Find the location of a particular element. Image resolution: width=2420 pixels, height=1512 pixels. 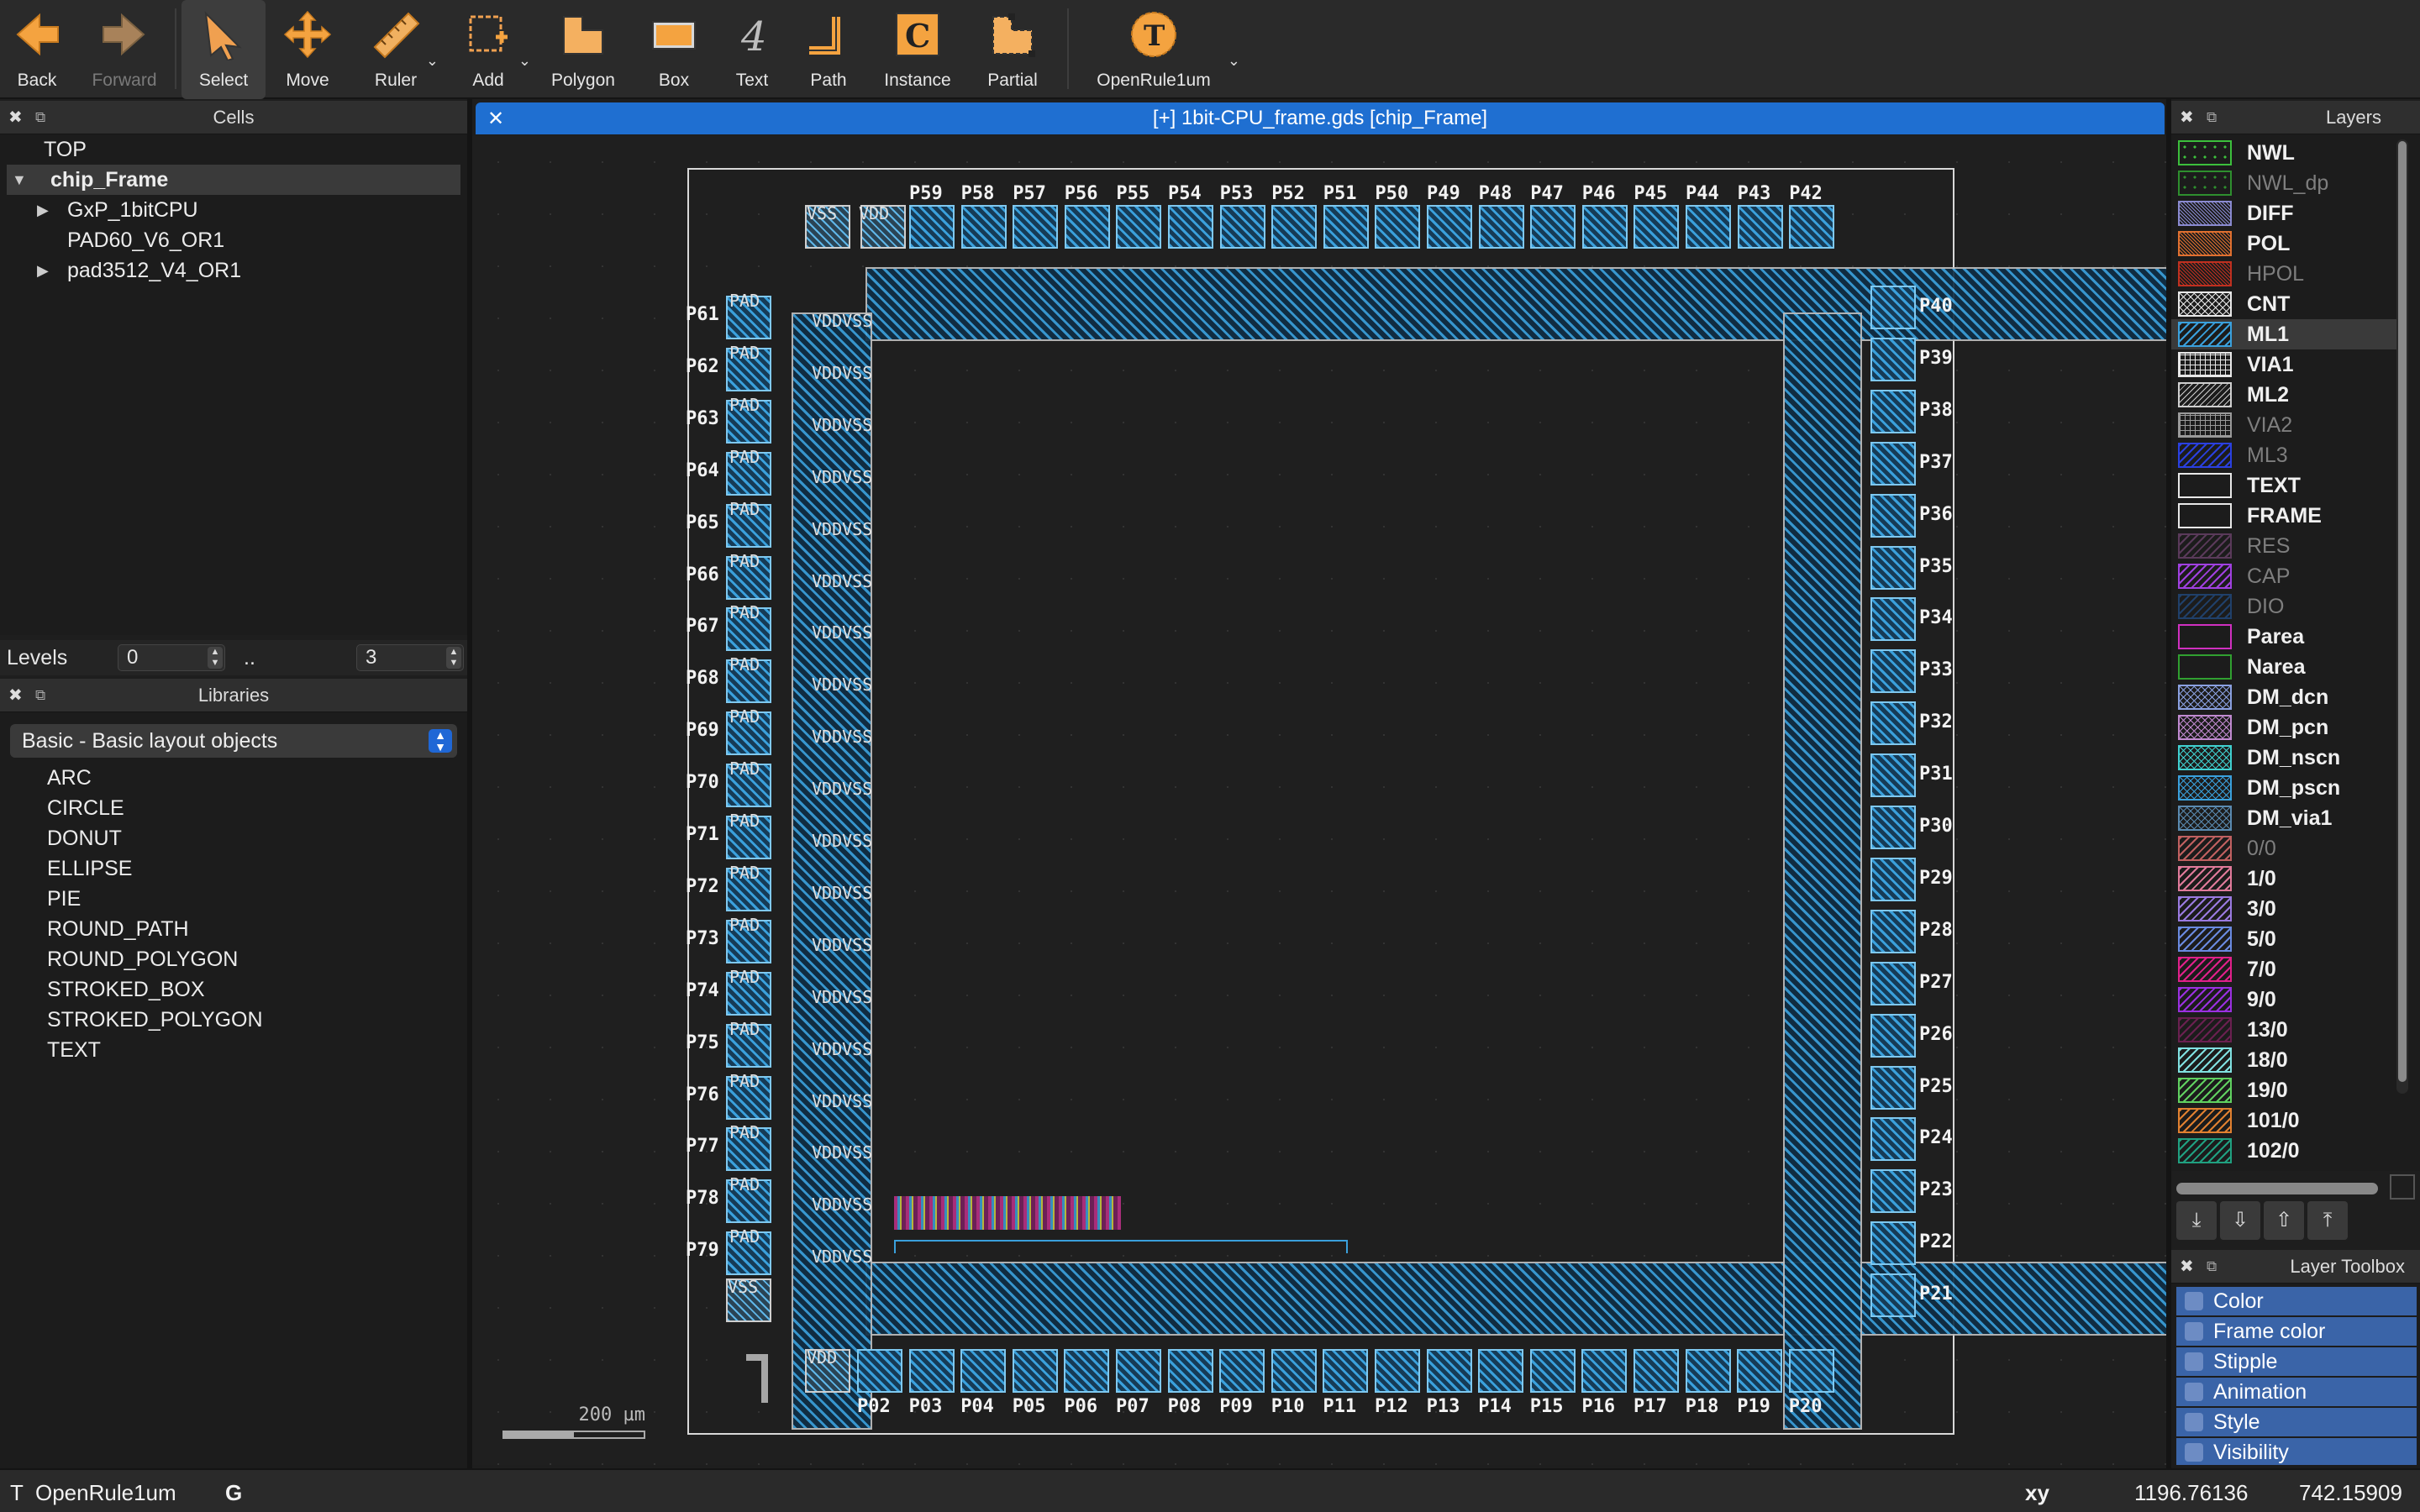

layer-row: 18/0 is located at coordinates (2284, 1060).